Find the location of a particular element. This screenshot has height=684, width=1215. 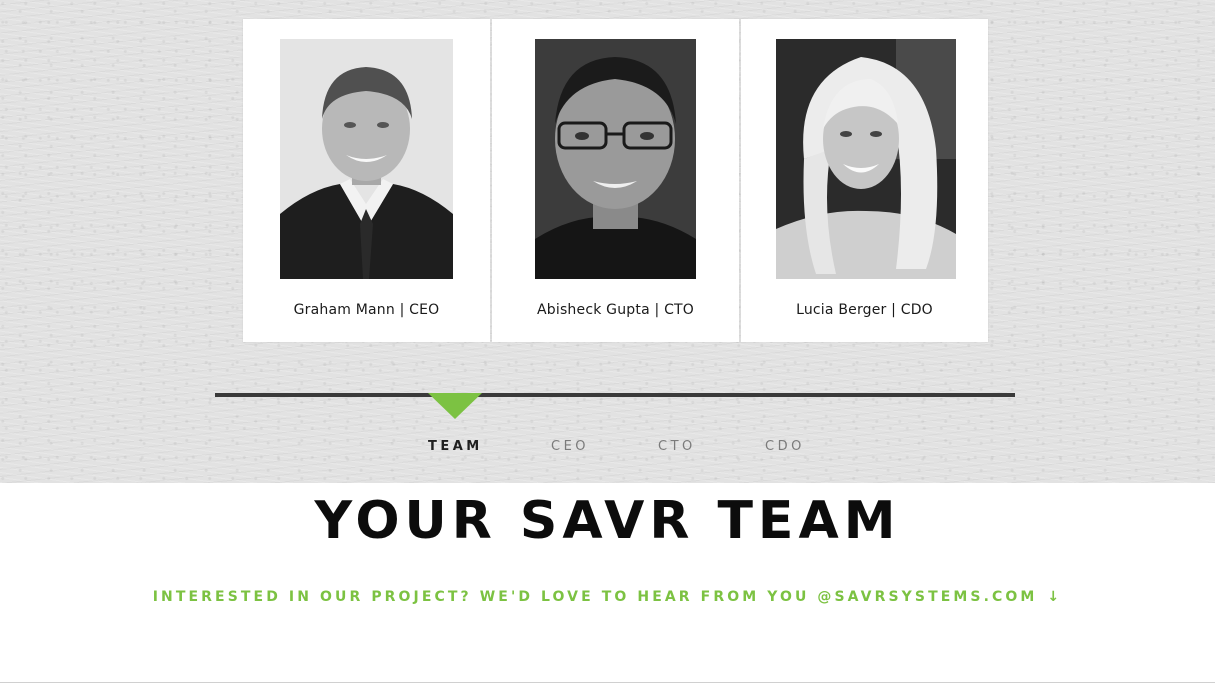

tab-cdo: CDO is located at coordinates (785, 446).